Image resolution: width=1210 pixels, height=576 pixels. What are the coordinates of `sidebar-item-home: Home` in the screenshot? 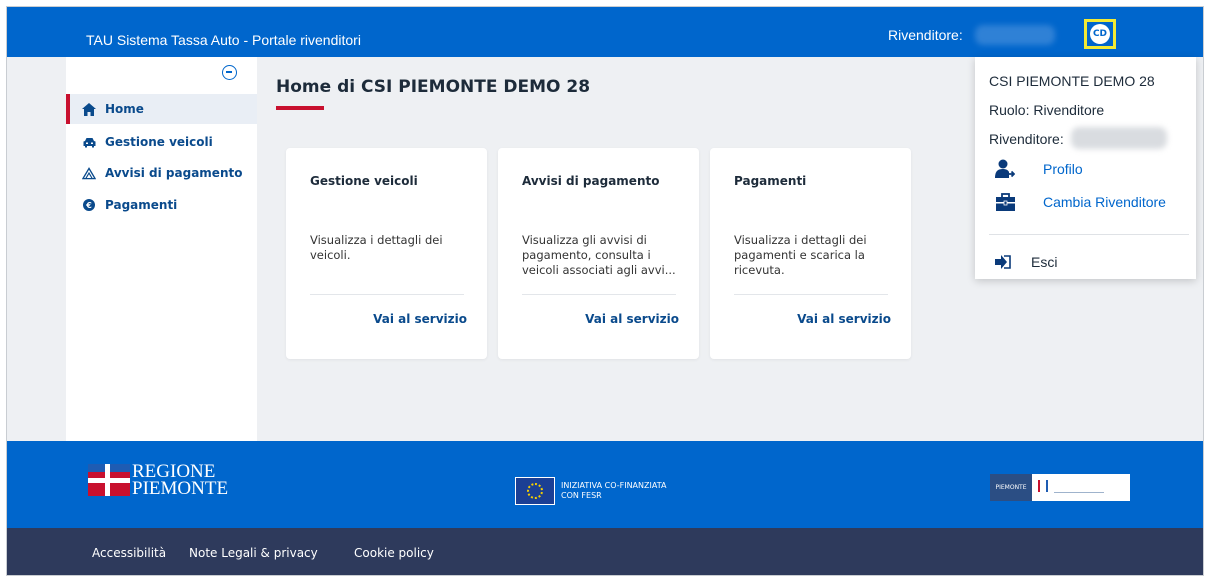 It's located at (161, 109).